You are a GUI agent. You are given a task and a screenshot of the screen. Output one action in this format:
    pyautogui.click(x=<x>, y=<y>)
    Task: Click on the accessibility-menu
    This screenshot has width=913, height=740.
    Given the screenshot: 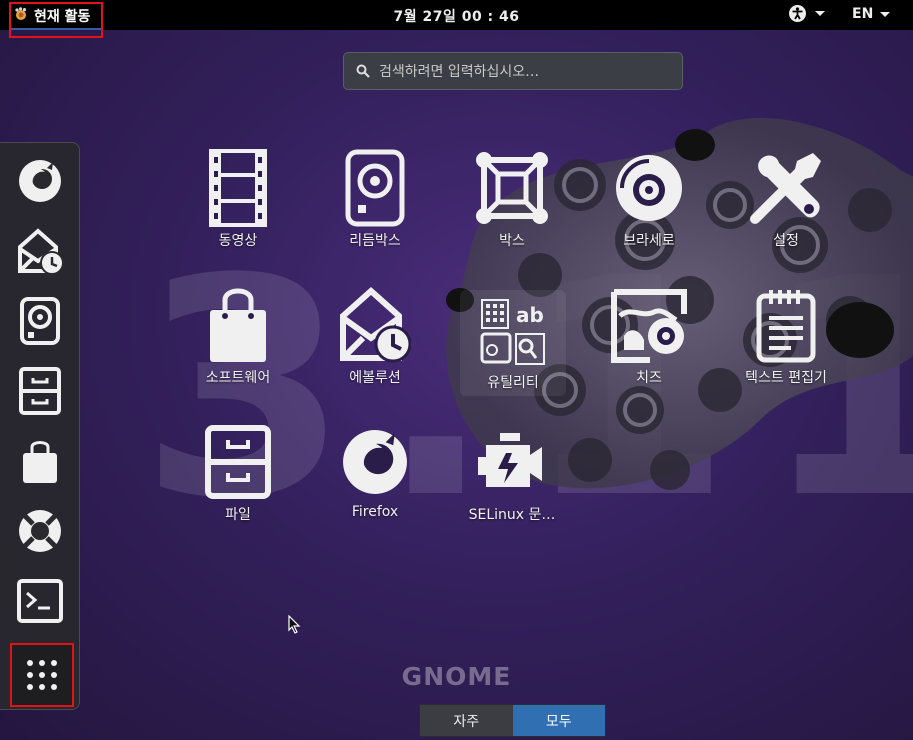 What is the action you would take?
    pyautogui.click(x=807, y=13)
    